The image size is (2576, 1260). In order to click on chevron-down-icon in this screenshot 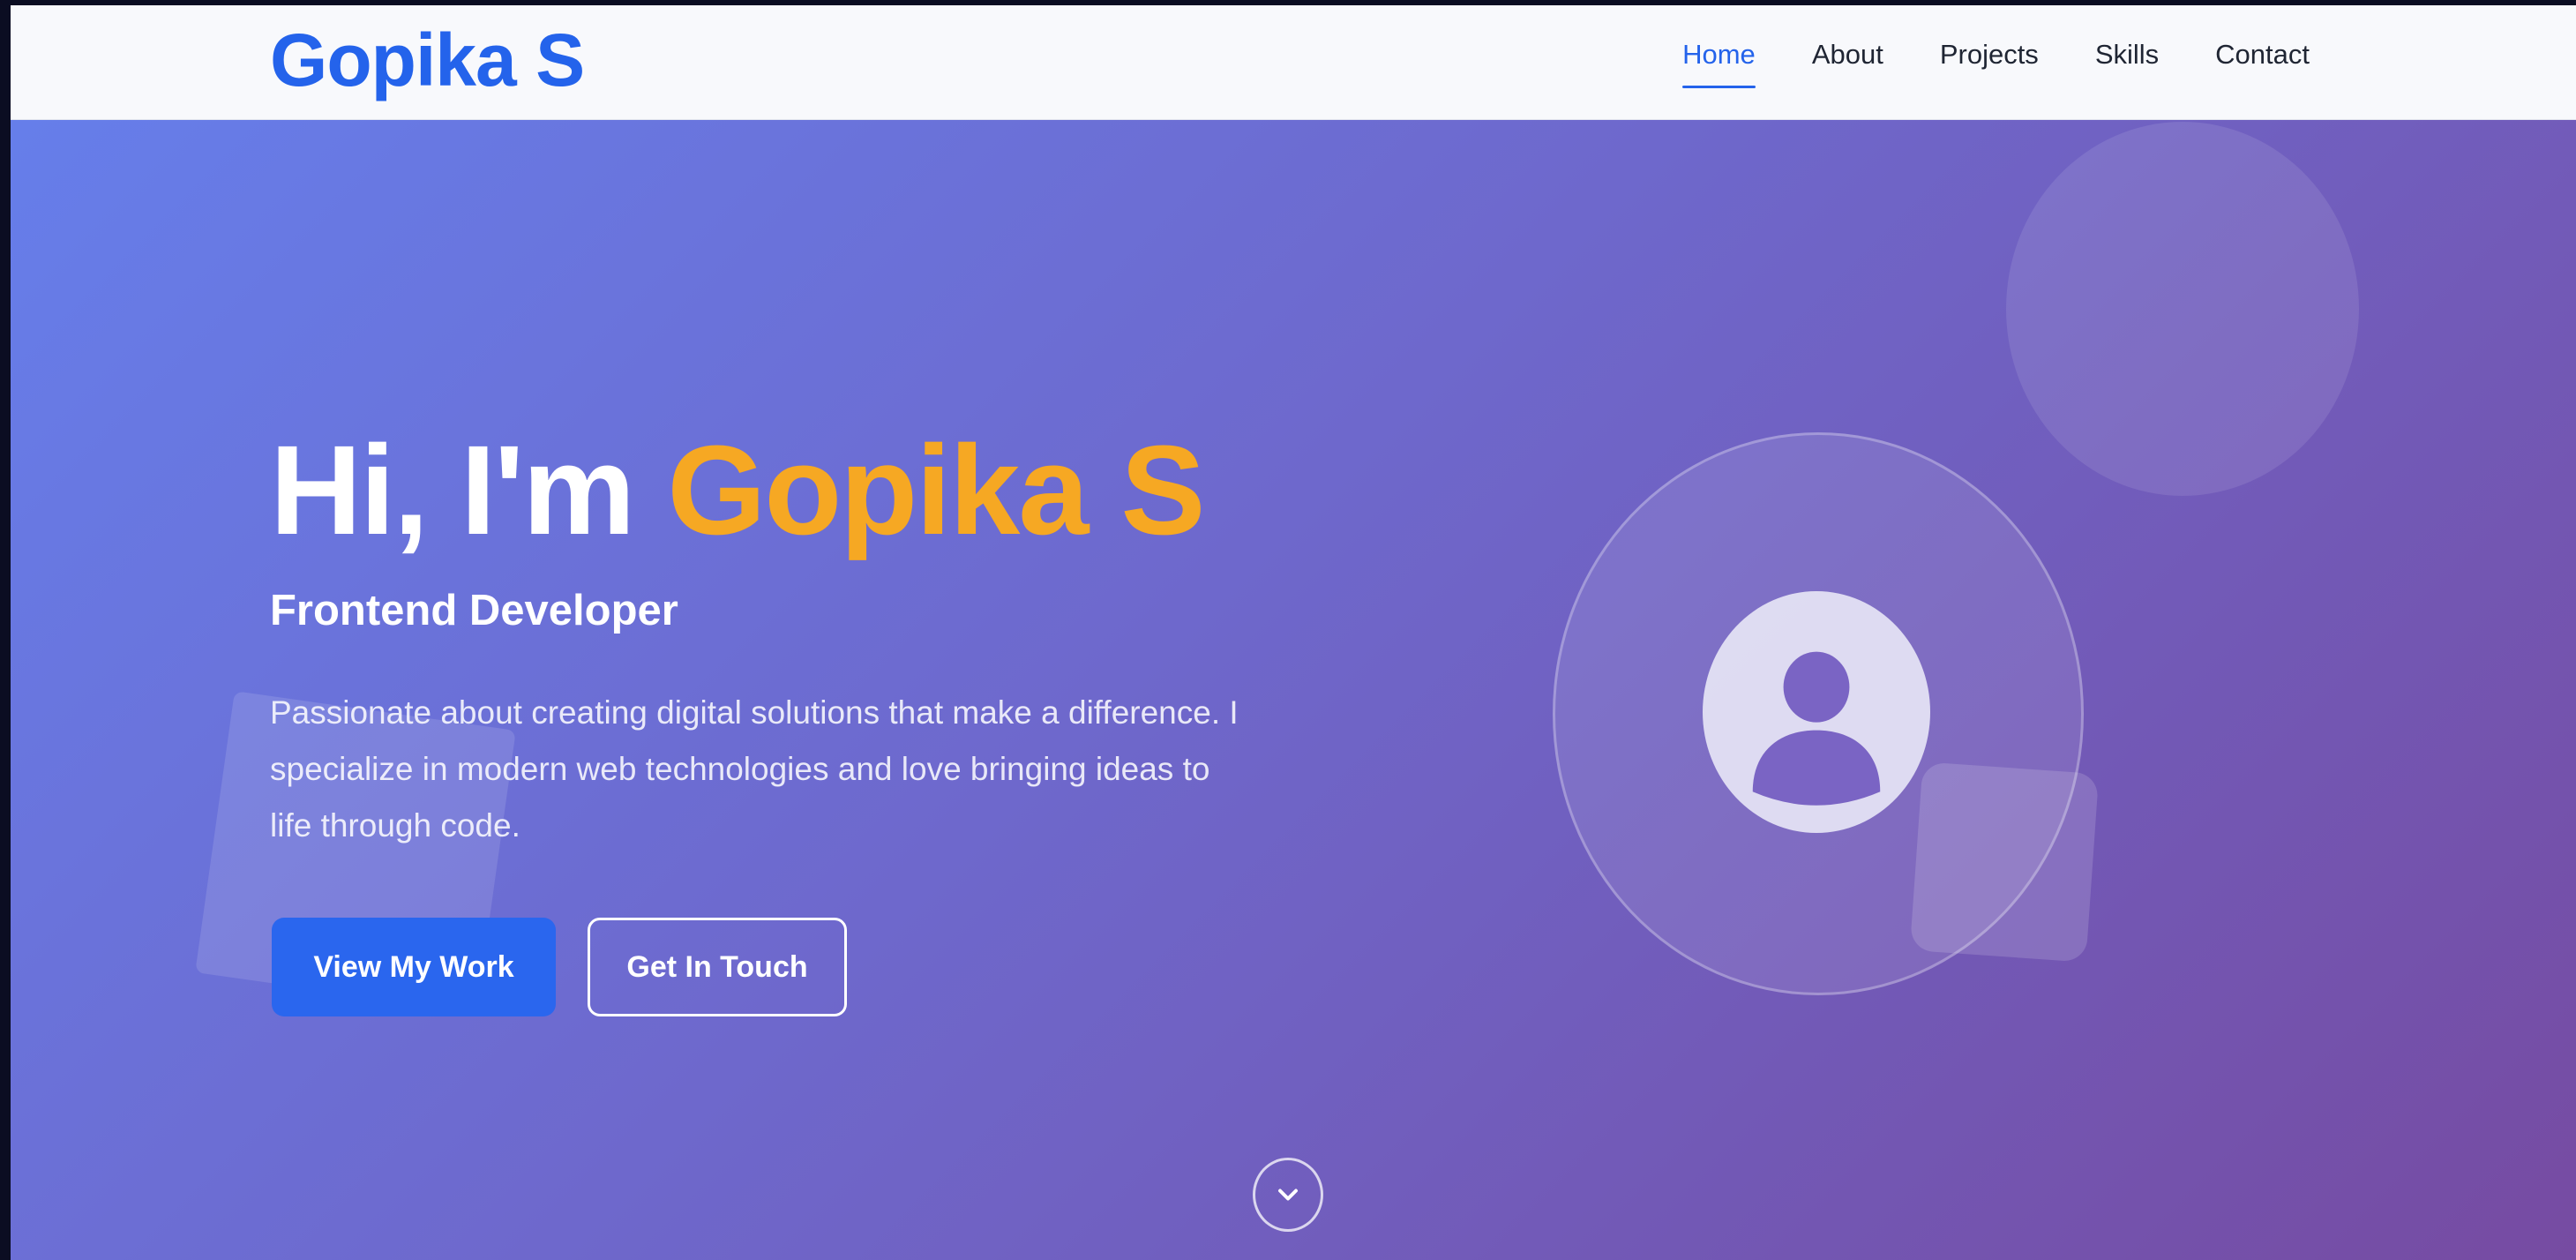, I will do `click(1288, 1195)`.